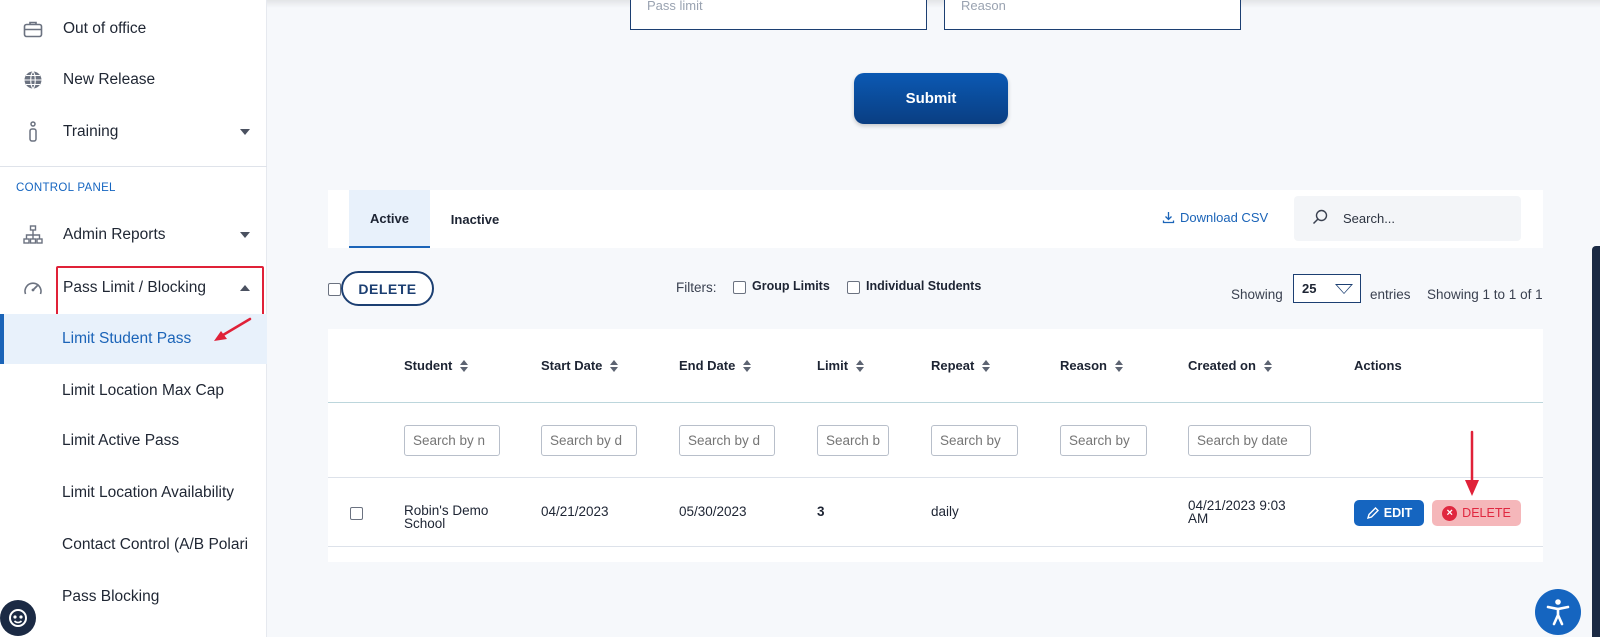  Describe the element at coordinates (739, 287) in the screenshot. I see `group-limits-checkbox` at that location.